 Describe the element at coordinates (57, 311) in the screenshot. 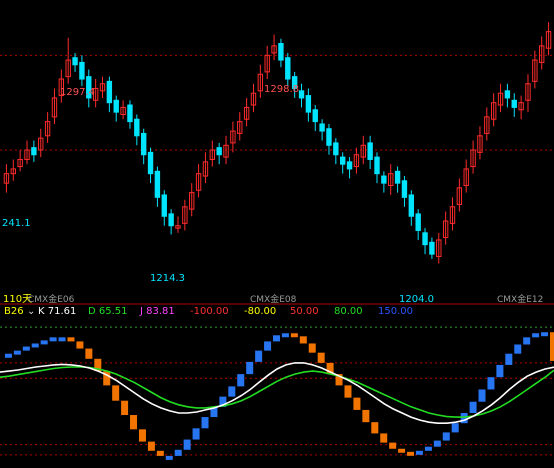

I see `k-value-label: K 71.61` at that location.